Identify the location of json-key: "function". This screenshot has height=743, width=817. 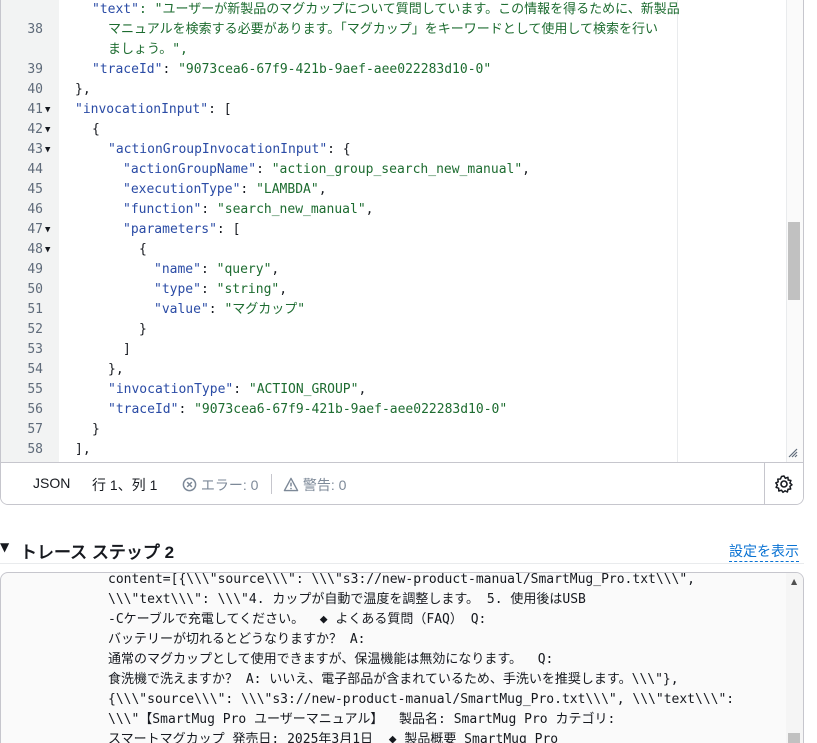
(162, 209).